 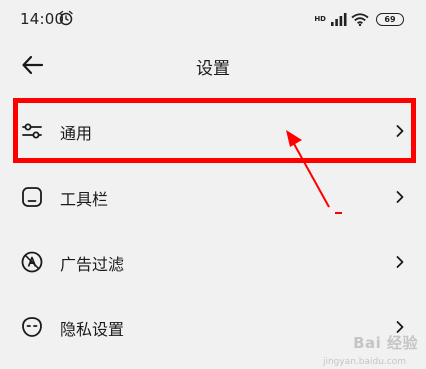 I want to click on wifi-icon, so click(x=360, y=19).